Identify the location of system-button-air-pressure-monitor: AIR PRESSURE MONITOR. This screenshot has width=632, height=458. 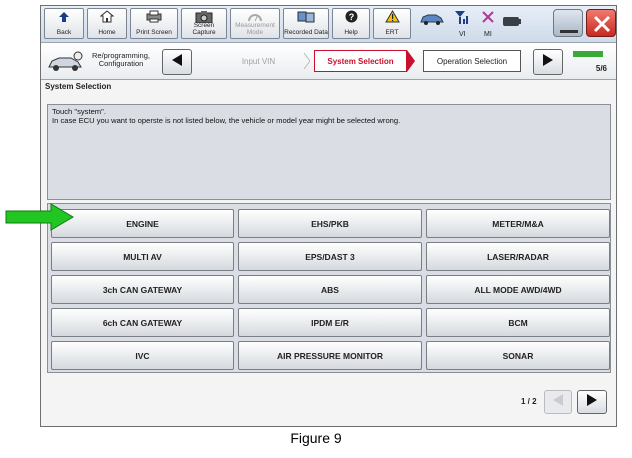
(330, 355).